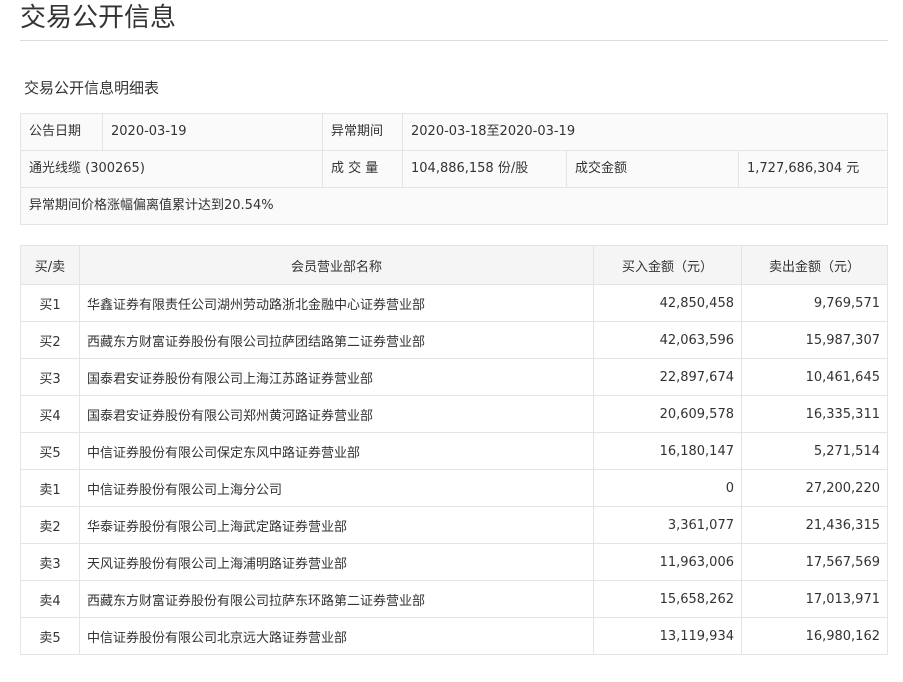 The width and height of the screenshot is (903, 682). I want to click on sell-amount-cell: 15,987,307, so click(814, 340).